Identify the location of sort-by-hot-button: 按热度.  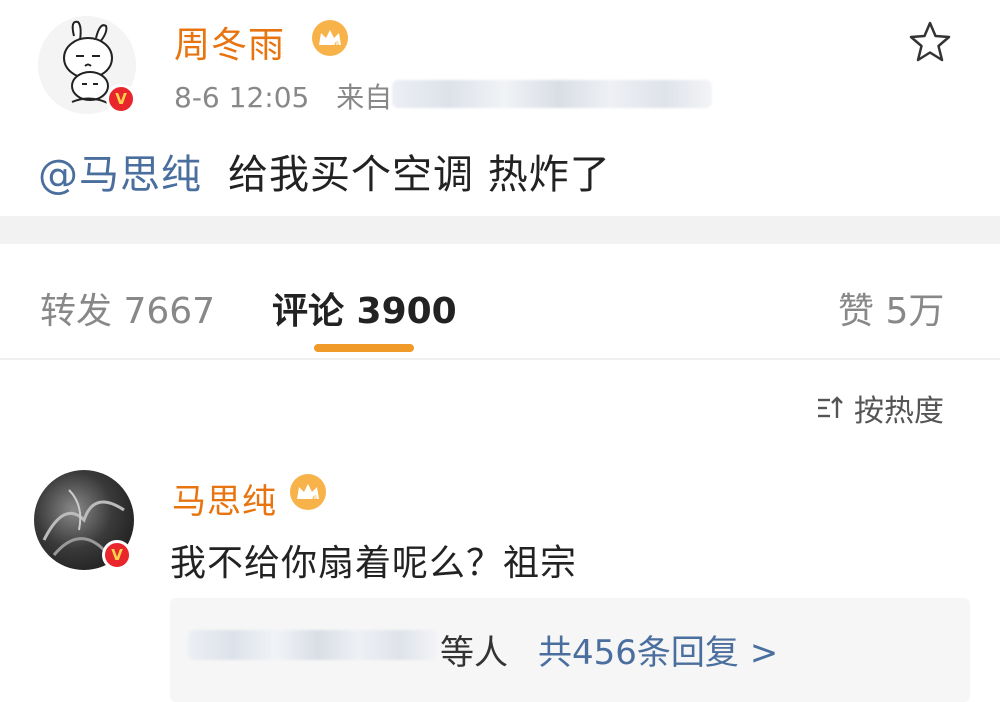
(880, 408).